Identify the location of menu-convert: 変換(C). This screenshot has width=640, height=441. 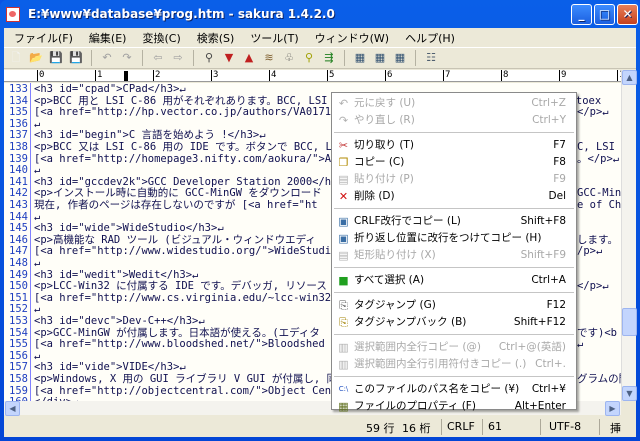
(161, 38).